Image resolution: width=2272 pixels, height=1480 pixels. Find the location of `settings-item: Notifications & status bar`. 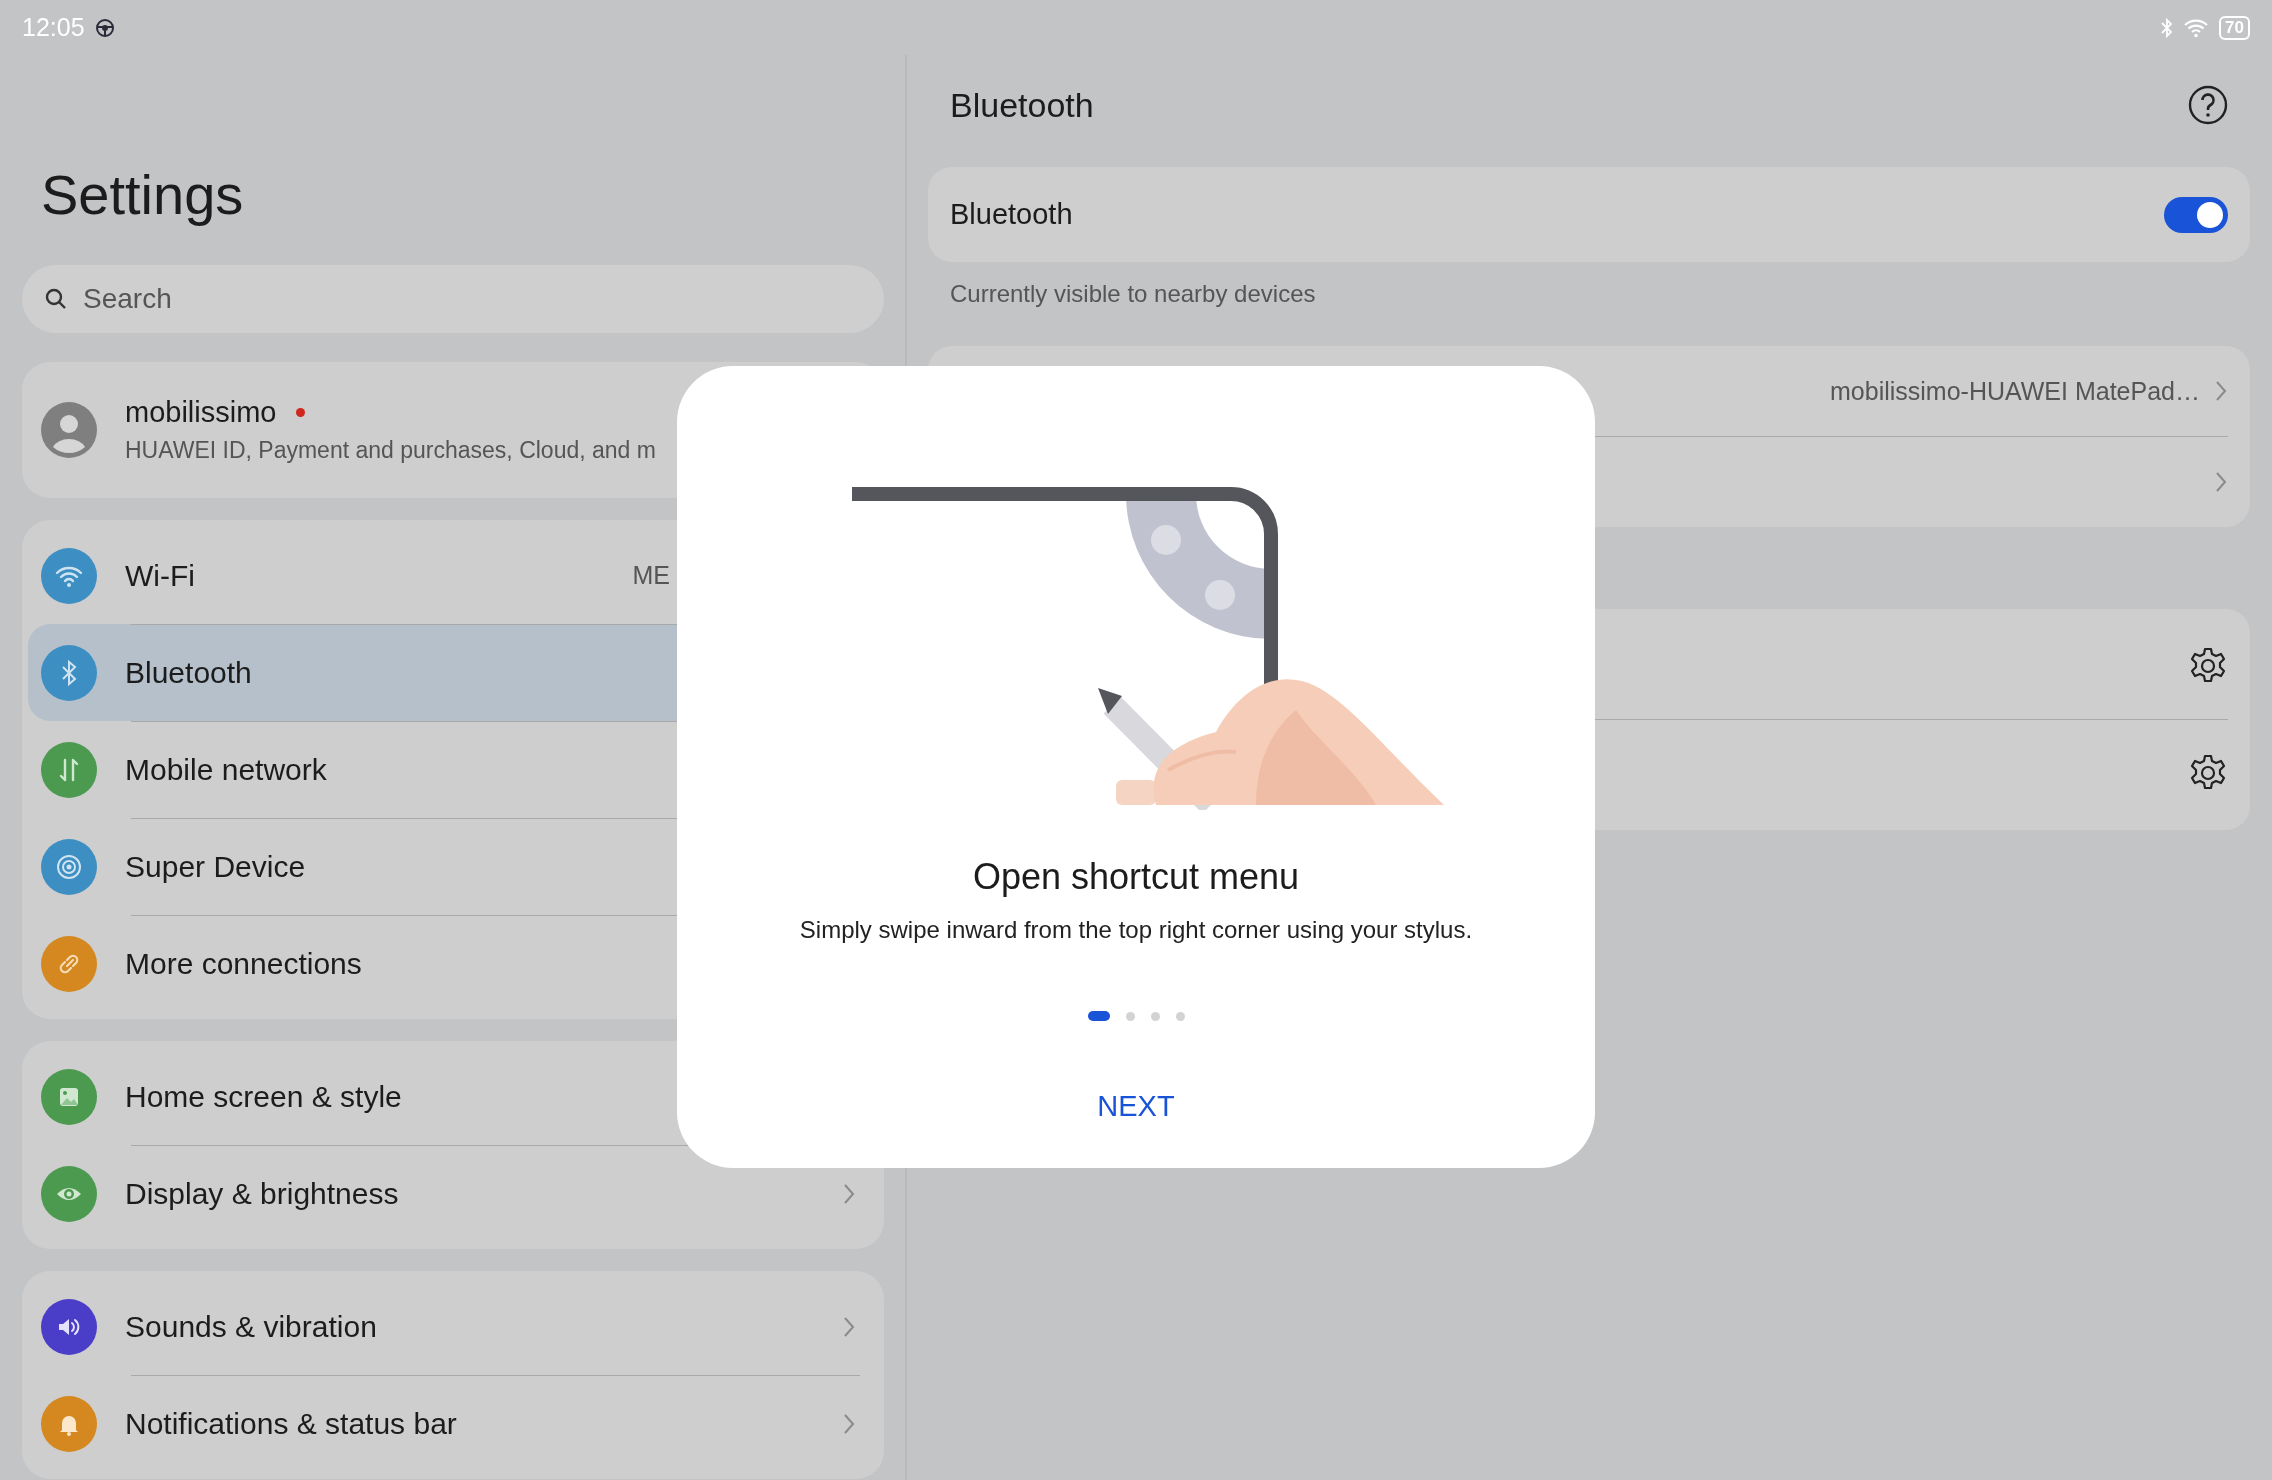

settings-item: Notifications & status bar is located at coordinates (453, 1423).